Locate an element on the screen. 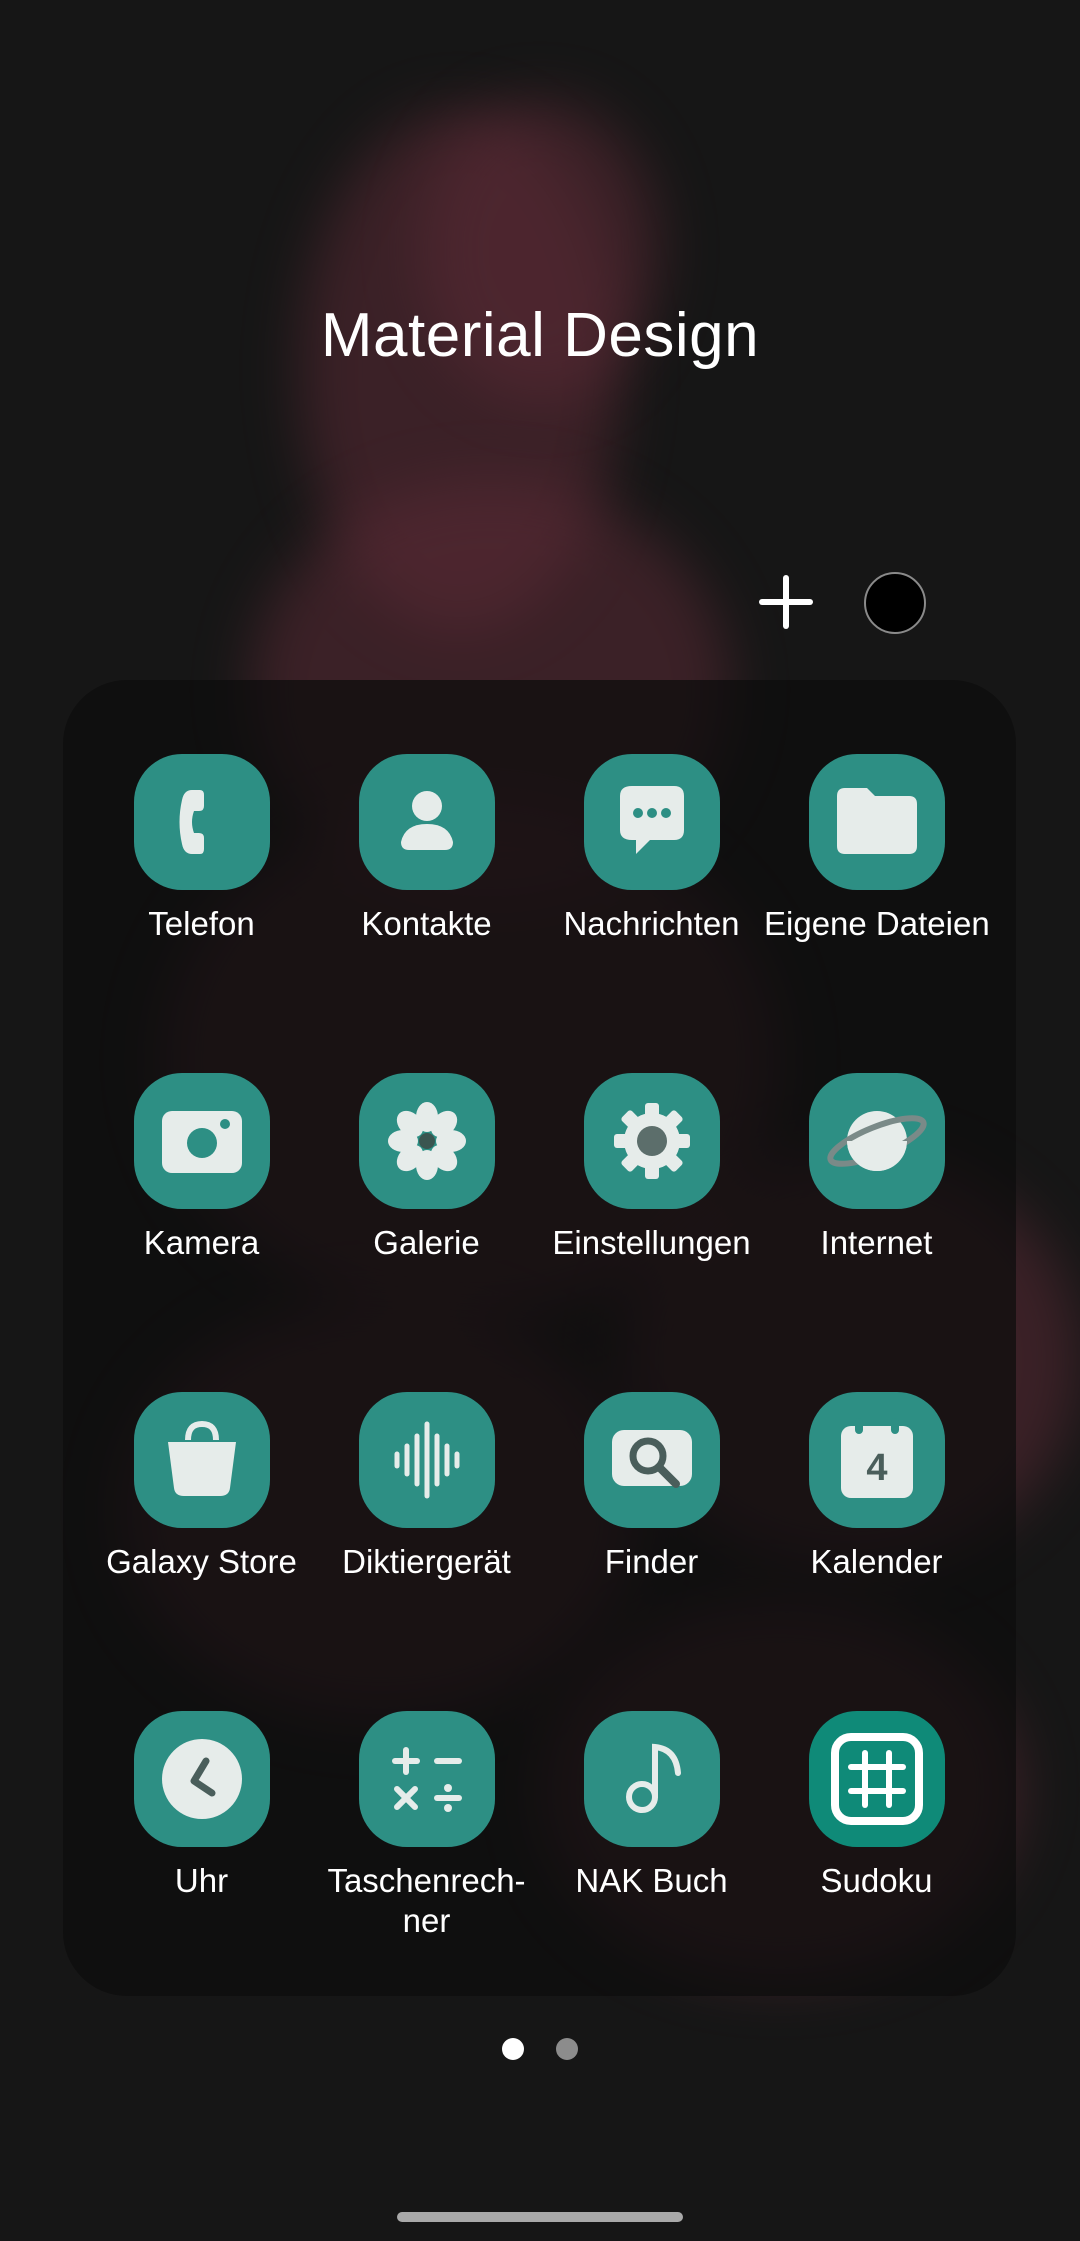 This screenshot has height=2241, width=1080. app-diktiergeraet: Diktiergerät is located at coordinates (426, 1487).